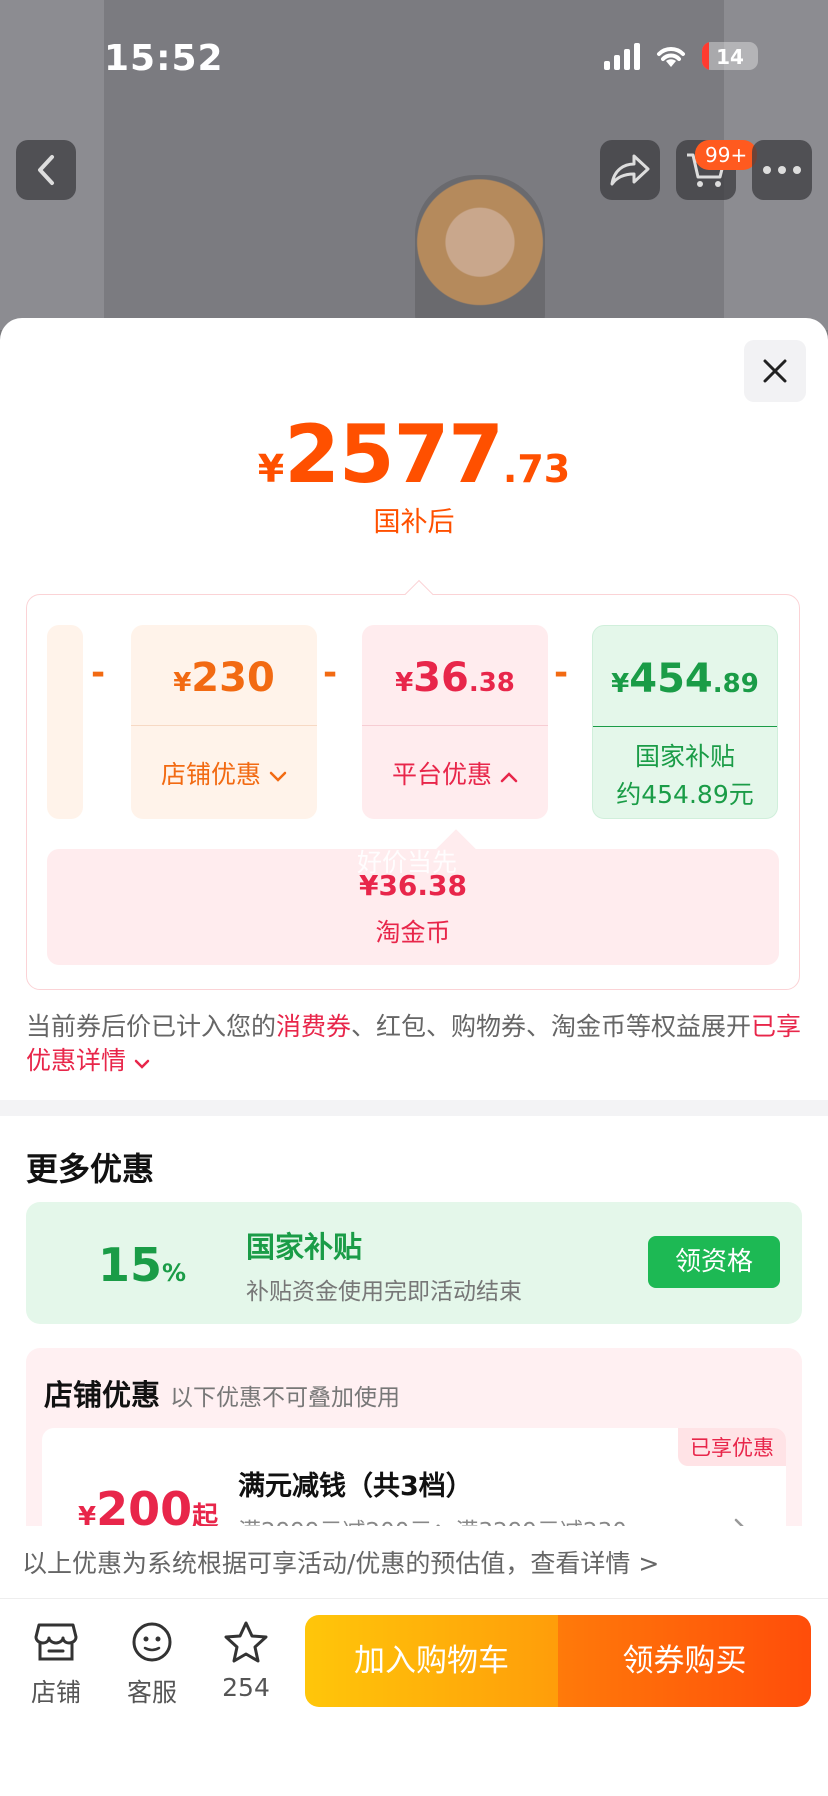 This screenshot has height=1796, width=828. What do you see at coordinates (414, 1263) in the screenshot?
I see `national-subsidy-offer: 15% 国家补贴 补贴资金使用完即活动结束 领资格` at bounding box center [414, 1263].